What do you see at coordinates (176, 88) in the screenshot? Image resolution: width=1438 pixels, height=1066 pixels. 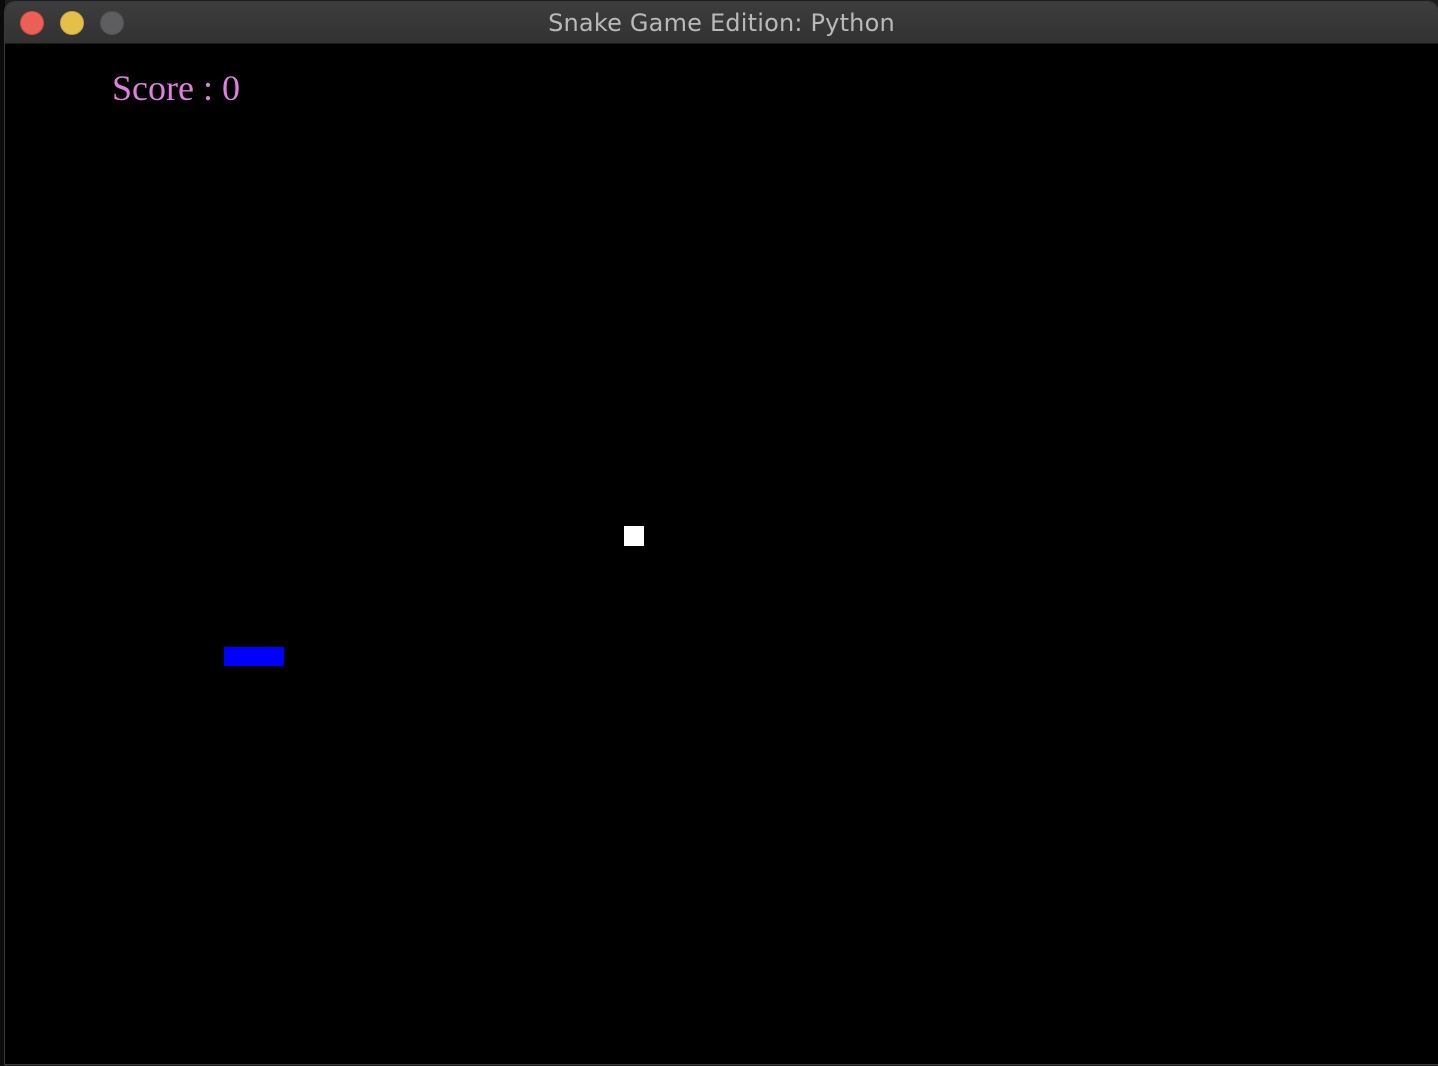 I see `score-label: Score : 0` at bounding box center [176, 88].